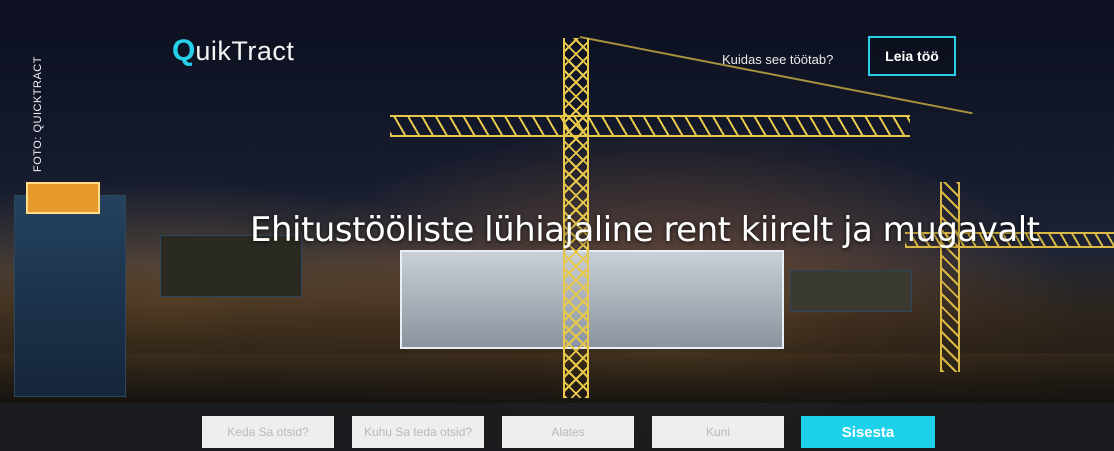  I want to click on building-right, so click(851, 291).